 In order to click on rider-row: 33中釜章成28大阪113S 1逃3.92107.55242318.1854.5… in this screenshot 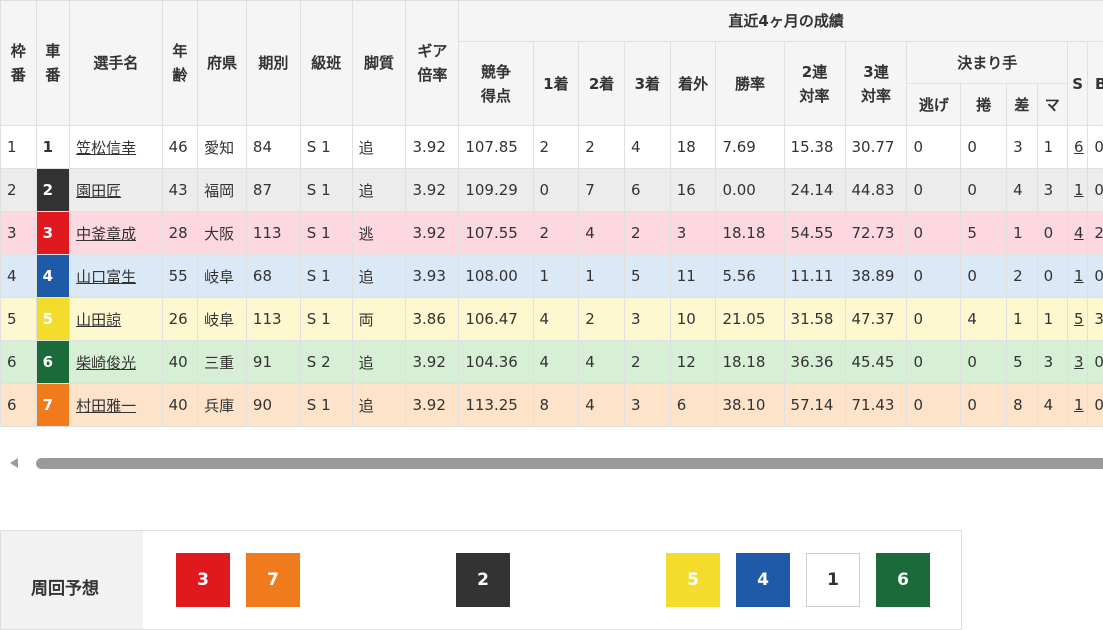, I will do `click(552, 233)`.